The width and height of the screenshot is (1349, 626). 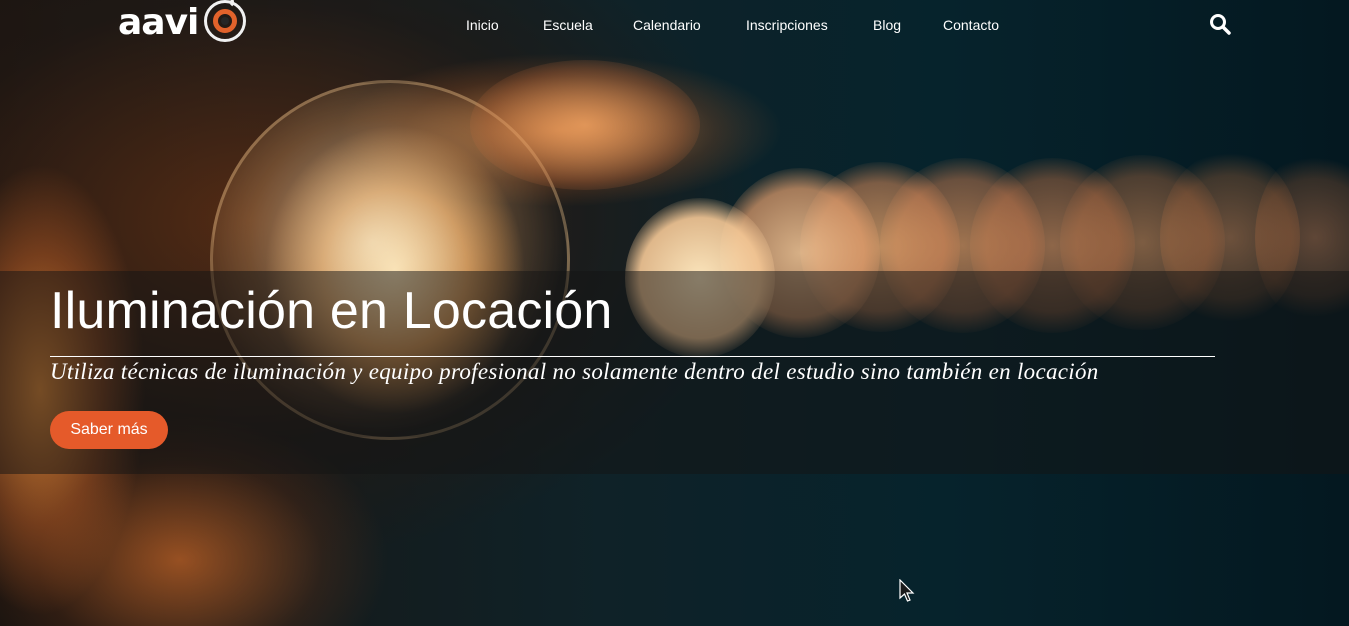 What do you see at coordinates (1220, 24) in the screenshot?
I see `search-icon` at bounding box center [1220, 24].